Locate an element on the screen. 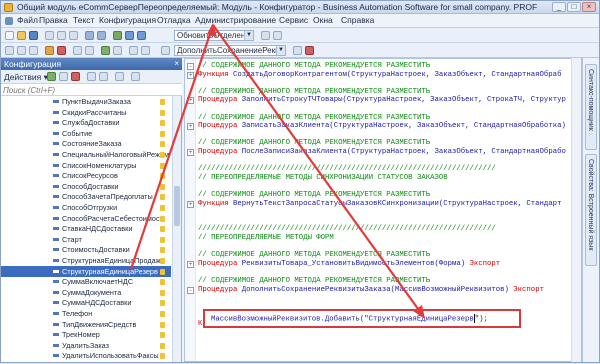 The height and width of the screenshot is (364, 600). replace-icon is located at coordinates (277, 35).